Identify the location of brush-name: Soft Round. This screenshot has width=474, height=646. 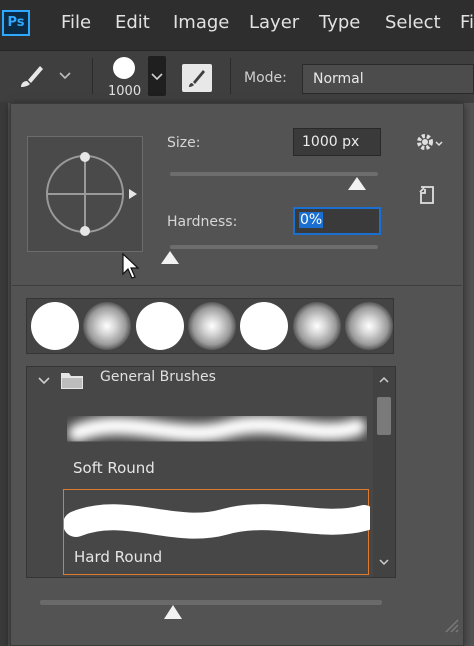
(114, 468).